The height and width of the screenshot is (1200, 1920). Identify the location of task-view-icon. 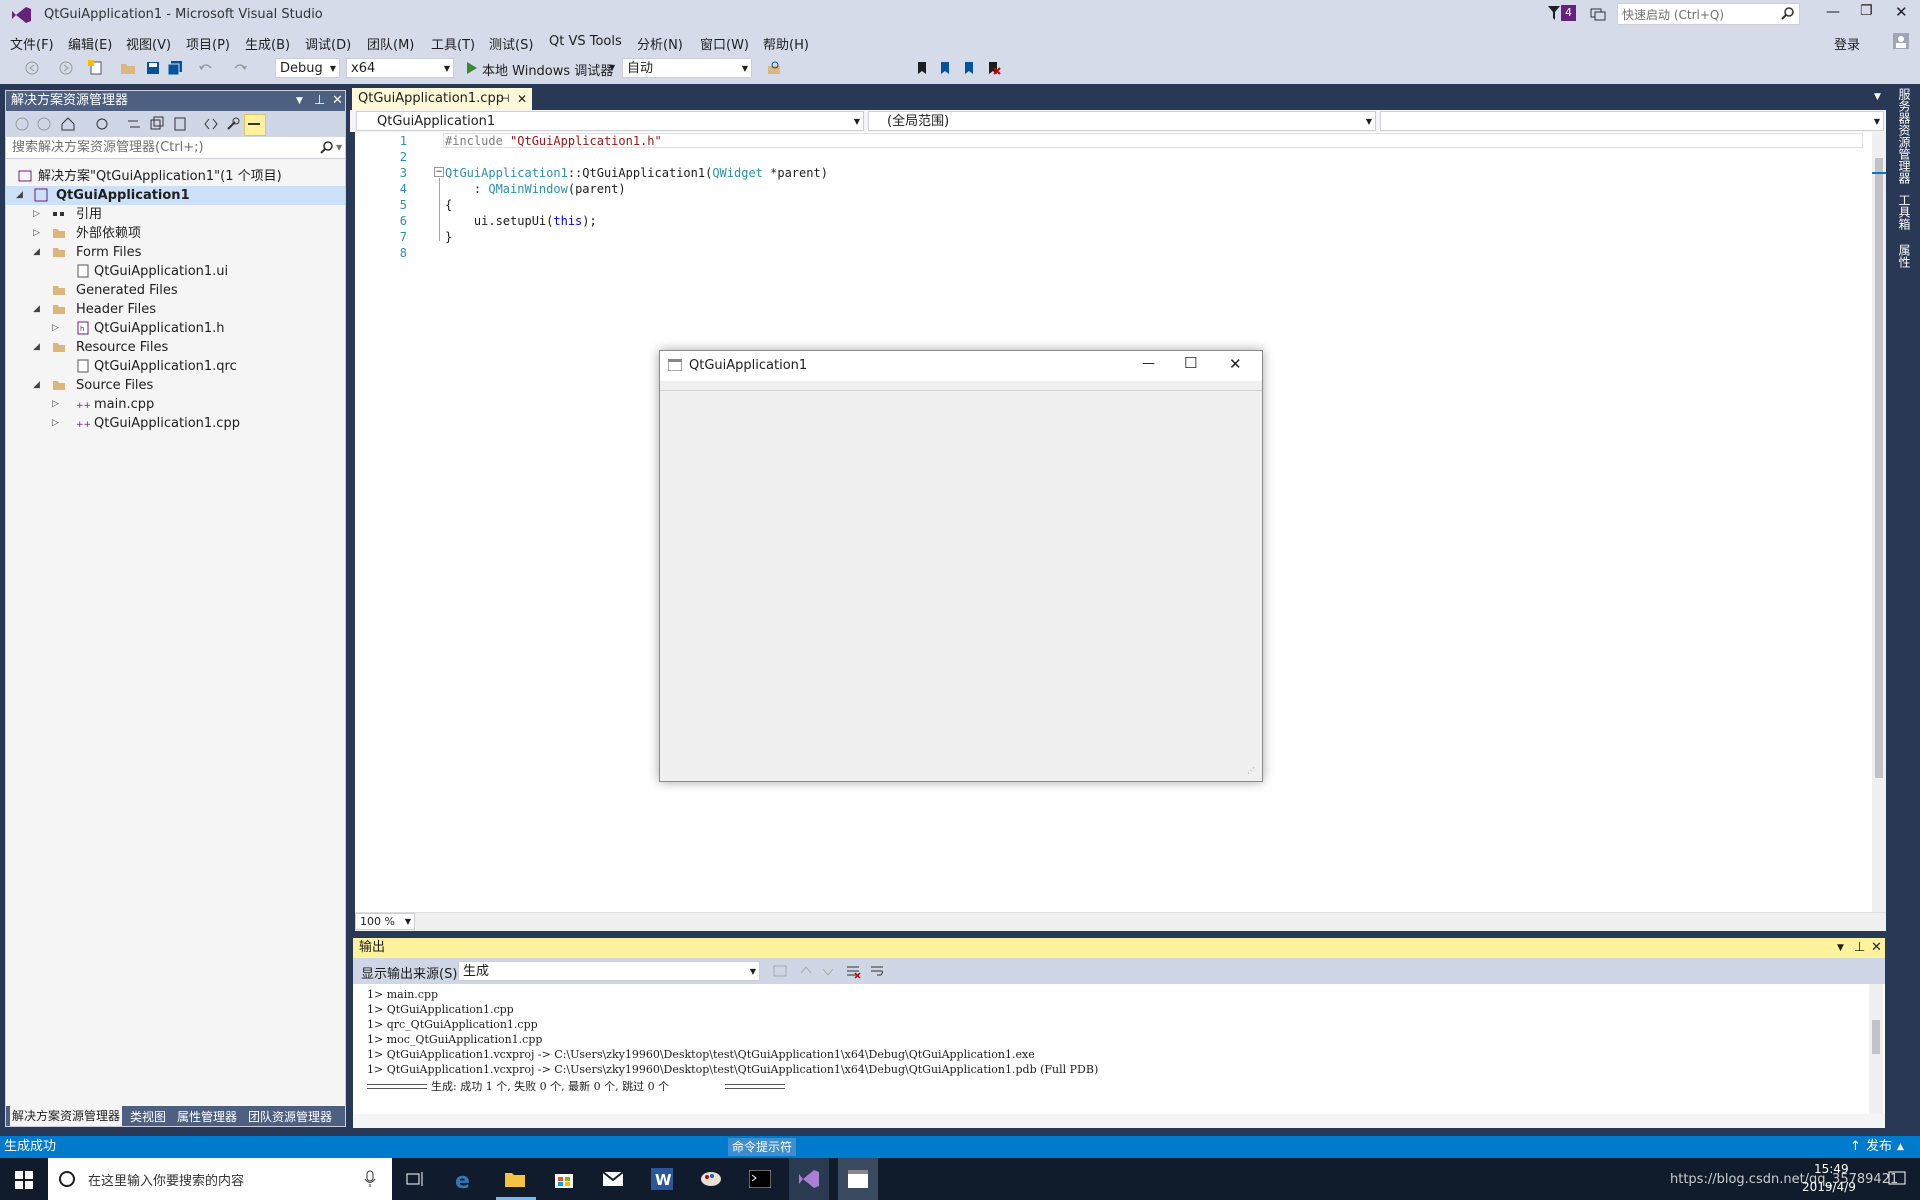
(415, 1179).